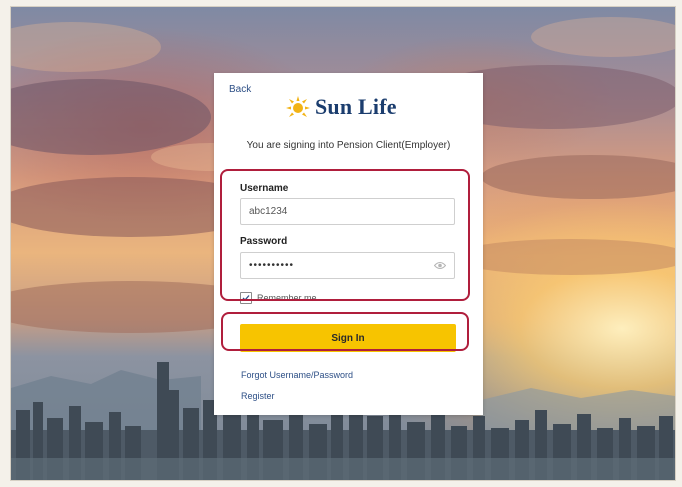 The width and height of the screenshot is (682, 487). What do you see at coordinates (356, 106) in the screenshot?
I see `brand-name: Sun Life` at bounding box center [356, 106].